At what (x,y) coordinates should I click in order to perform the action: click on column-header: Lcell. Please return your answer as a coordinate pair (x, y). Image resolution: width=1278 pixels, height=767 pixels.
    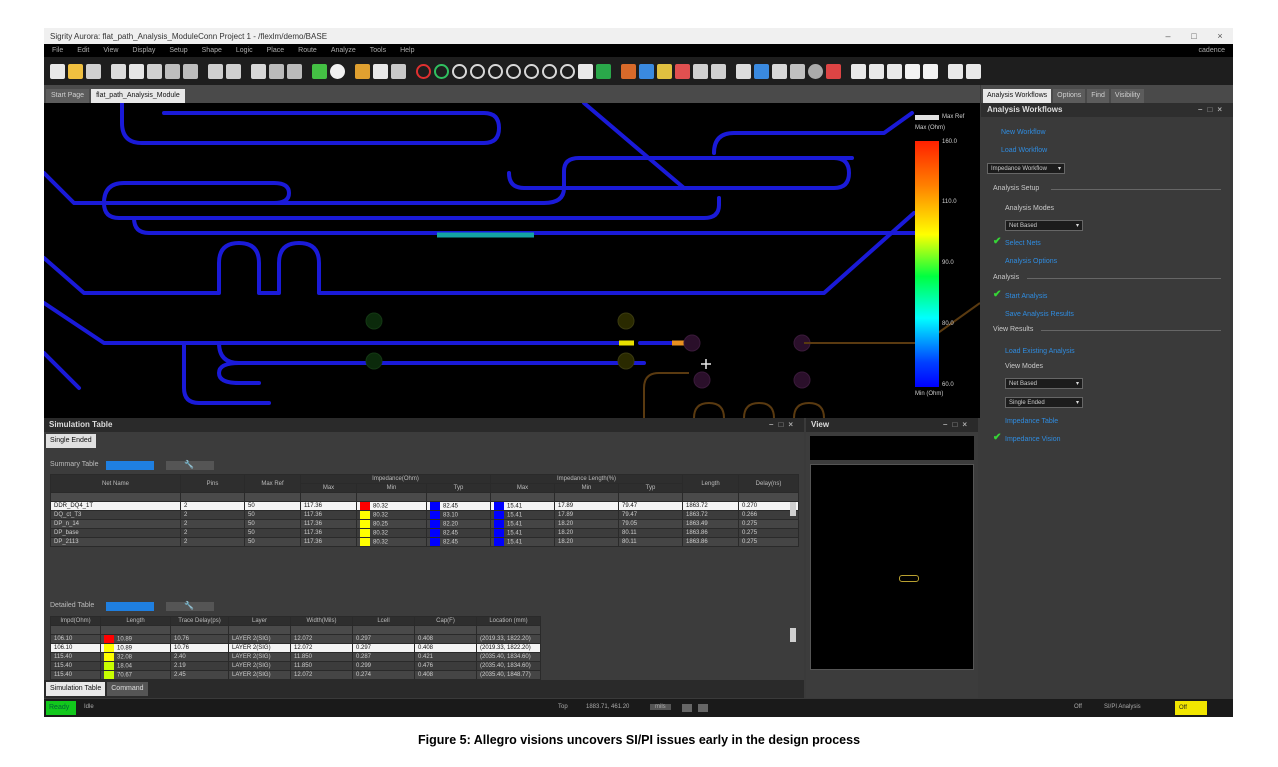
    Looking at the image, I should click on (383, 621).